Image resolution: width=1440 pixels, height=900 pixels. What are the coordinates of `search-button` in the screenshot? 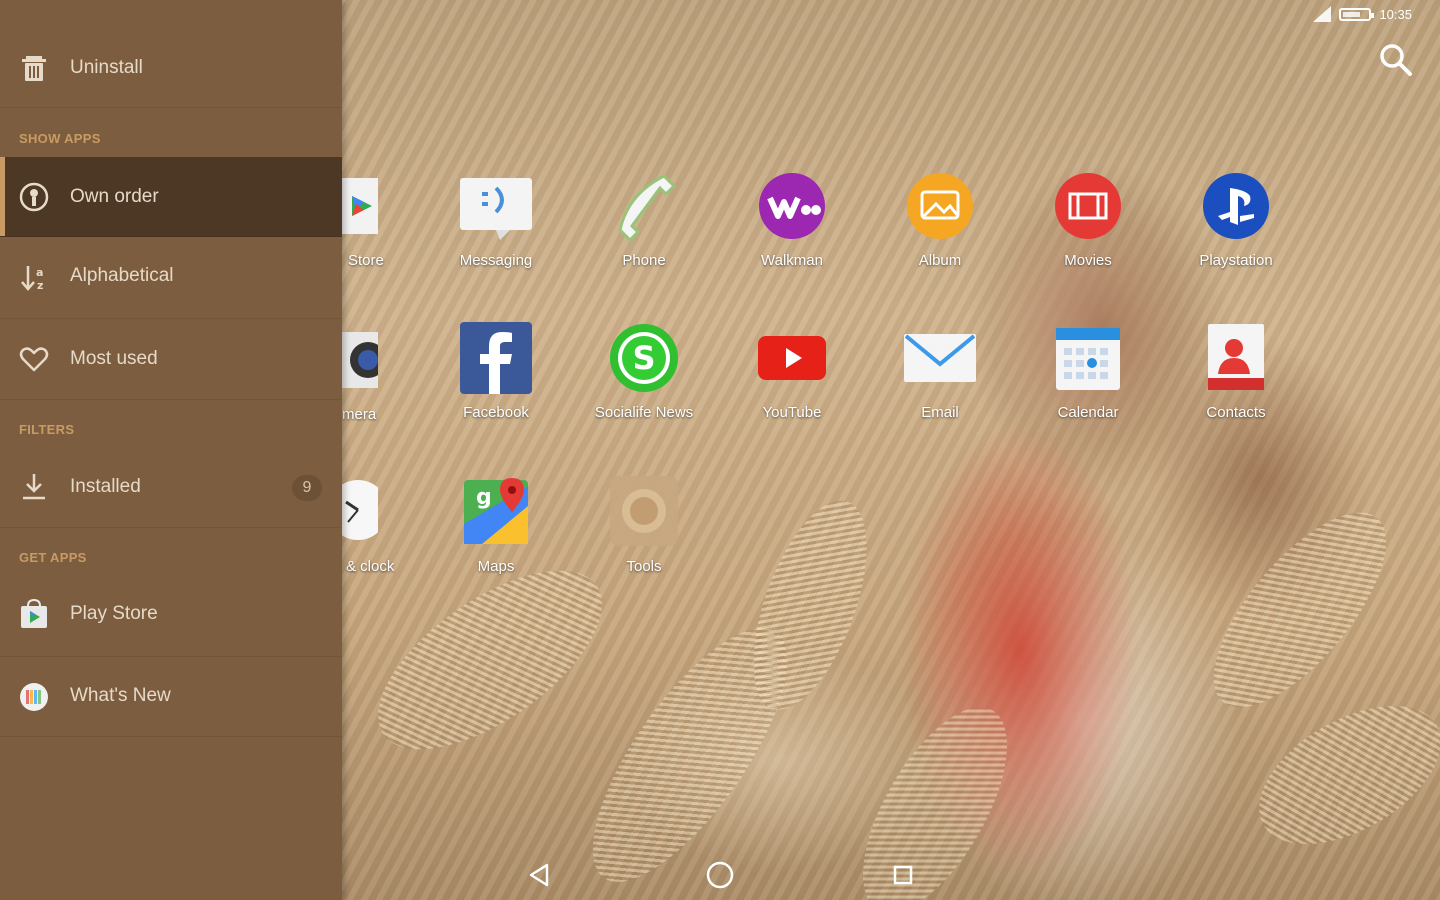 It's located at (1396, 60).